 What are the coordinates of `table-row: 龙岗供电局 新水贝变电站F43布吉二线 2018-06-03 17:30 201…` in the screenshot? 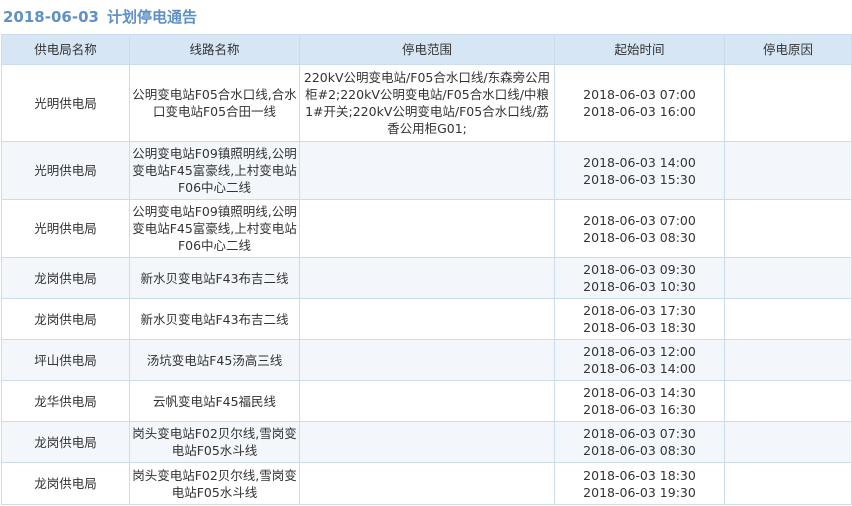 It's located at (426, 319).